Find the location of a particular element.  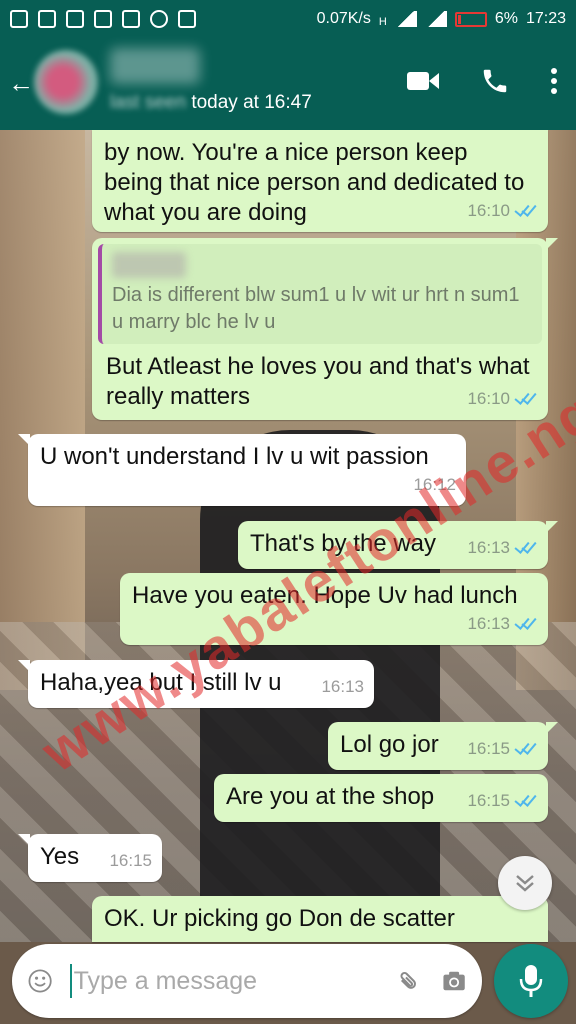

contact-name-blurred is located at coordinates (155, 66).